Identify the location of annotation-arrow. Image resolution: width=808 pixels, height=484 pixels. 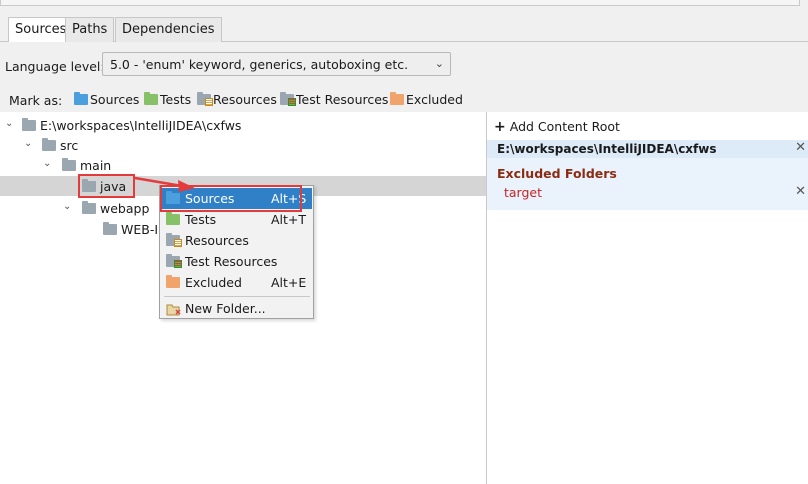
(164, 184).